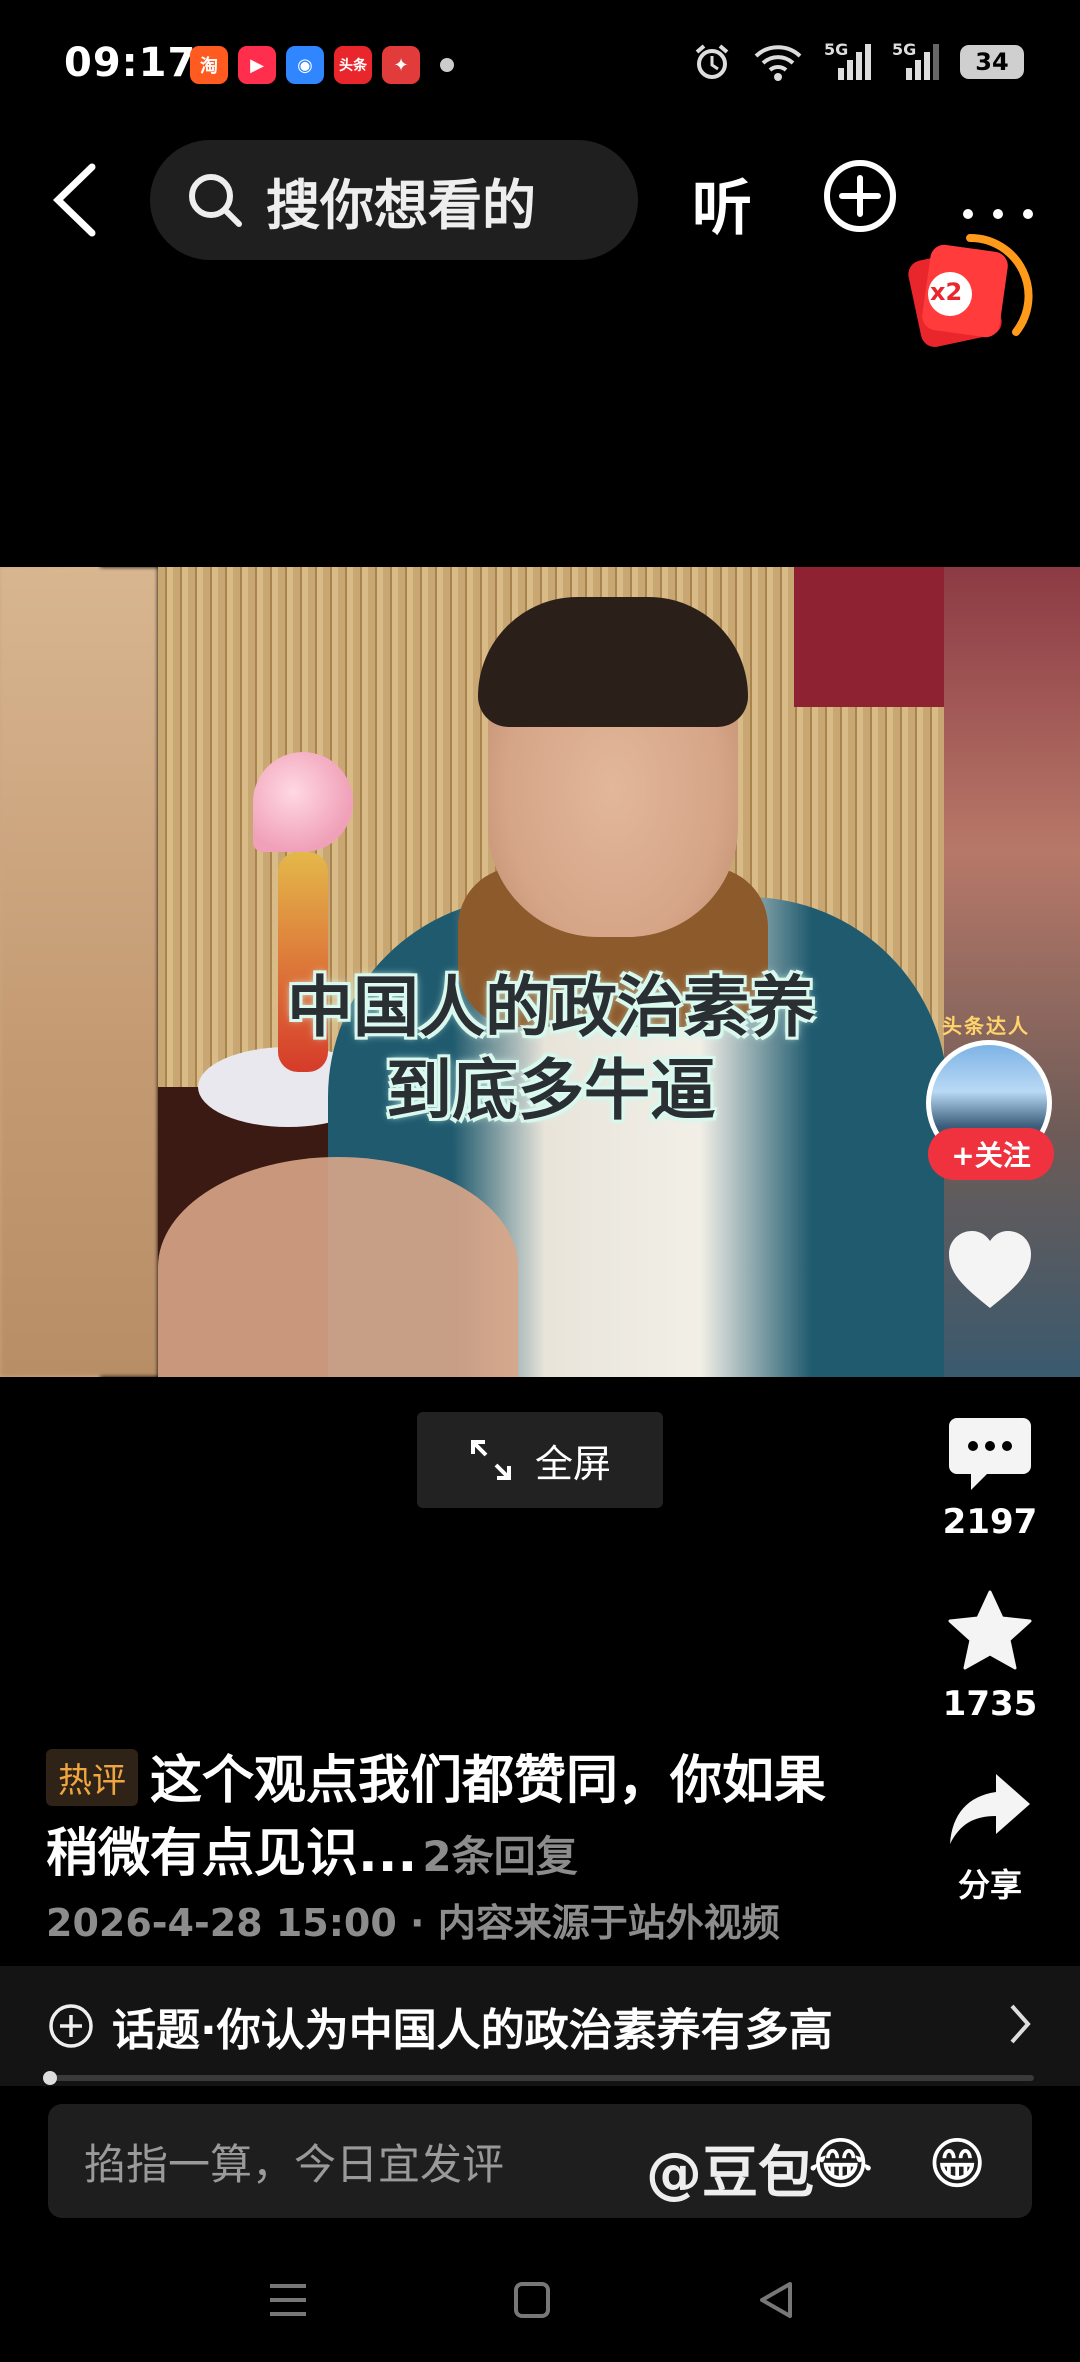  I want to click on fullscreen-label: 全屏, so click(572, 1463).